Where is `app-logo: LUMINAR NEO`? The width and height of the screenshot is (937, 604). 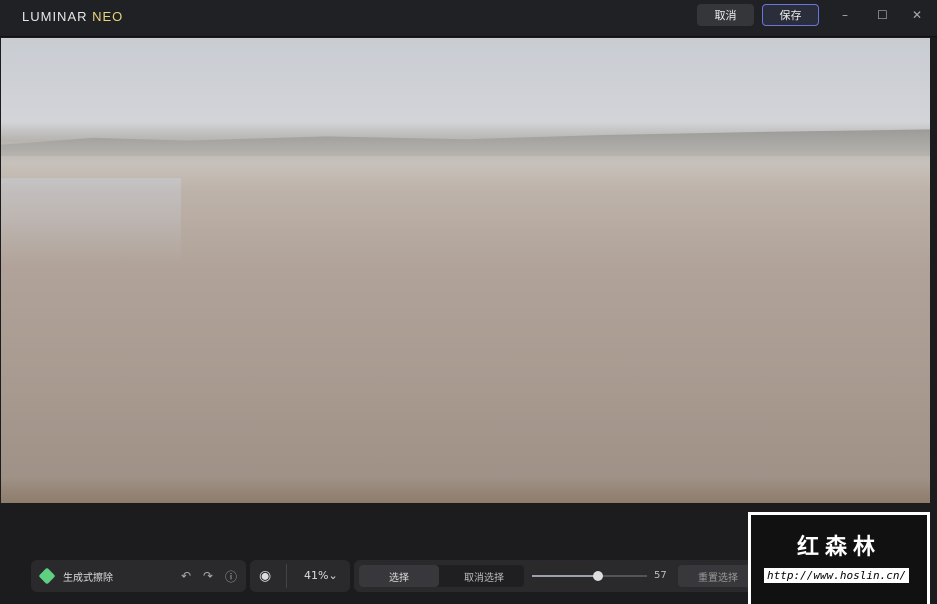
app-logo: LUMINAR NEO is located at coordinates (72, 16).